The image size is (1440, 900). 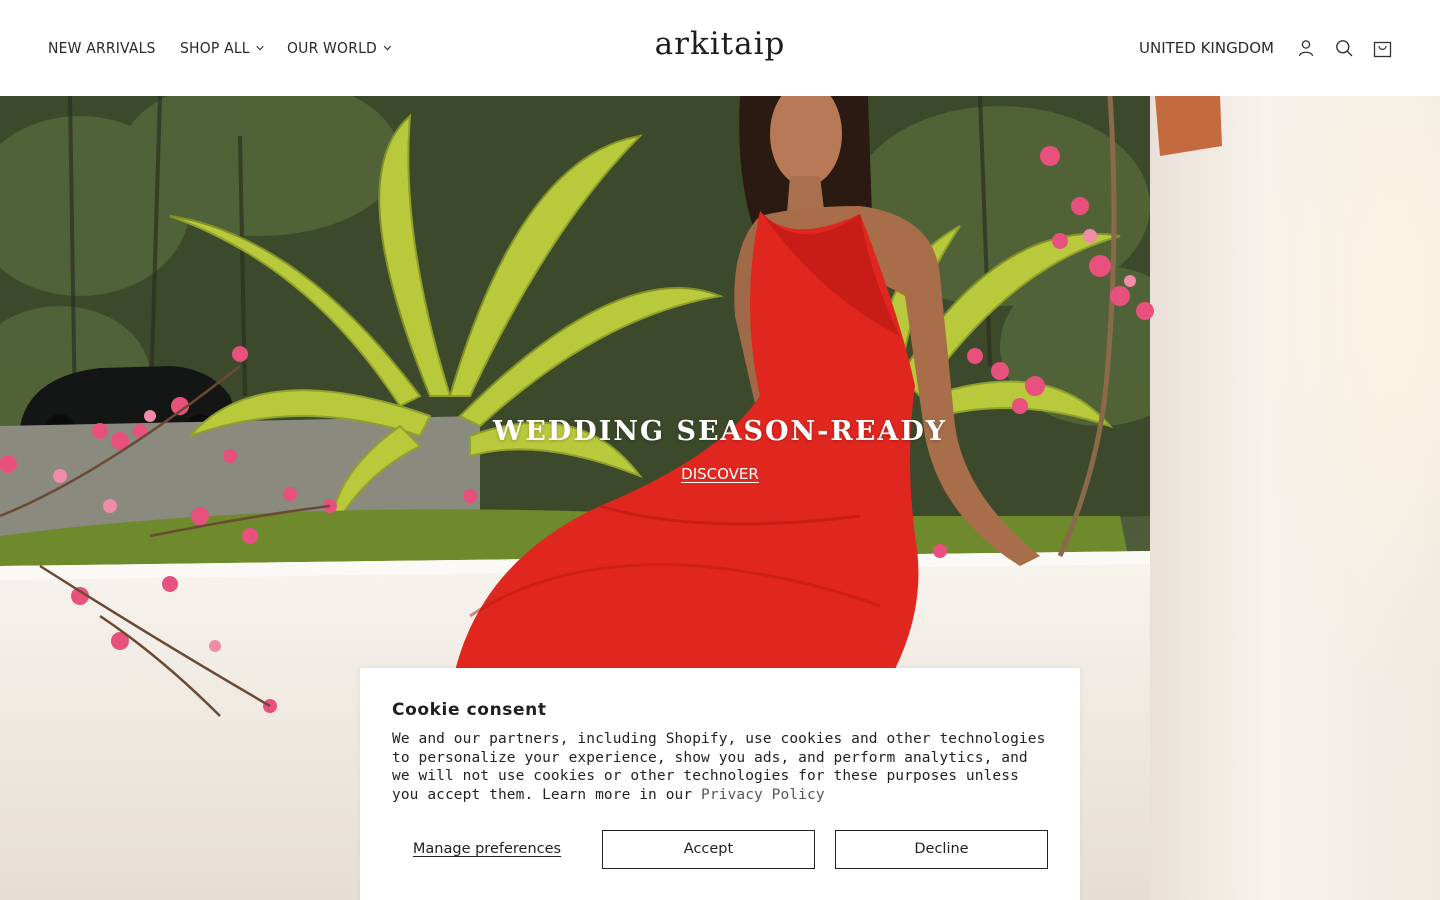 What do you see at coordinates (487, 849) in the screenshot?
I see `manage-preferences-link: Manage preferences` at bounding box center [487, 849].